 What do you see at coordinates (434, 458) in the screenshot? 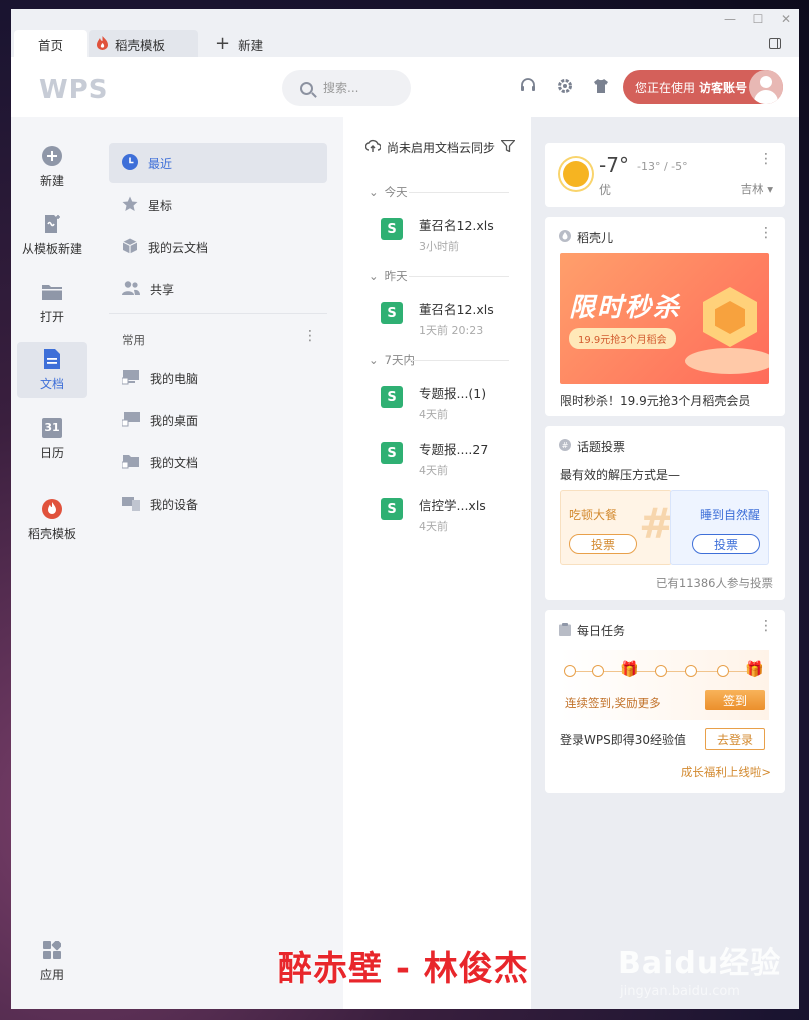
I see `file-item: S 专题报....27 4天前` at bounding box center [434, 458].